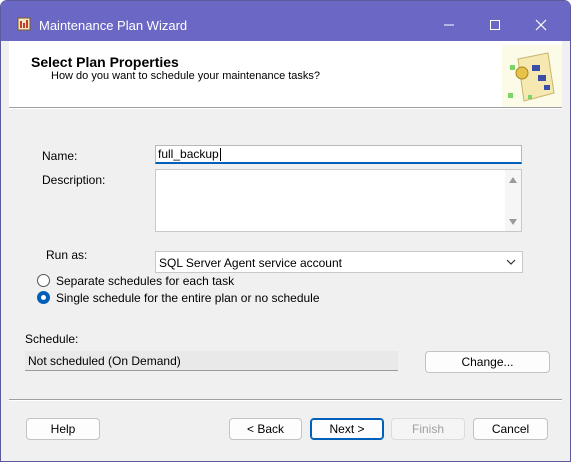  Describe the element at coordinates (338, 154) in the screenshot. I see `name-input: full_backup` at that location.